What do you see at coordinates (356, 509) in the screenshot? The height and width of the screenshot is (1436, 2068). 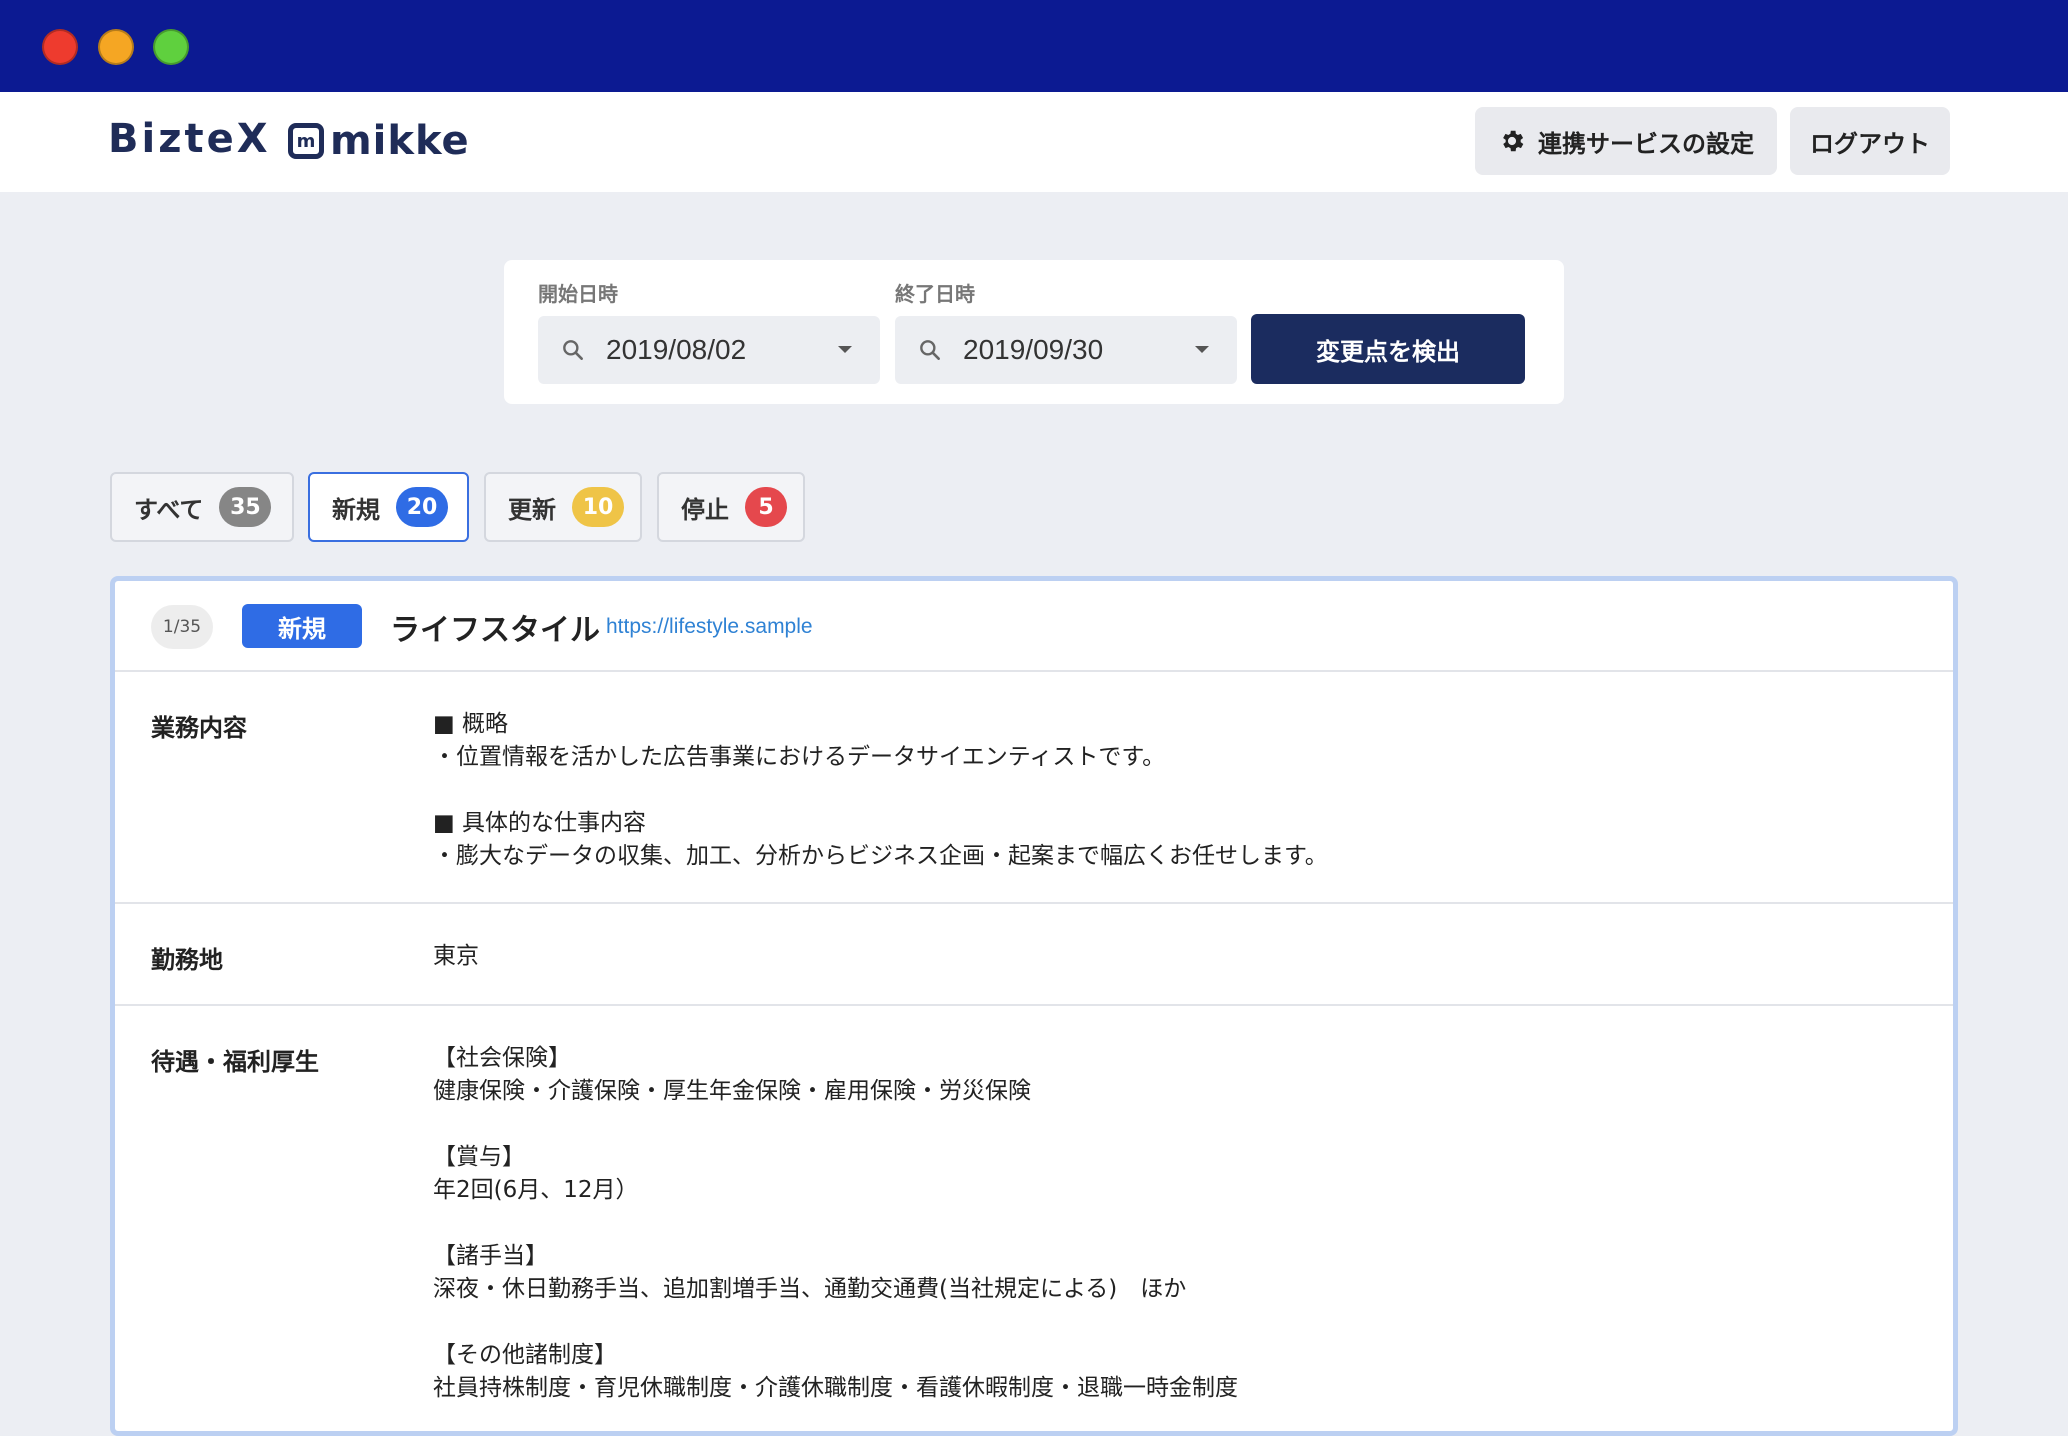 I see `tab-new-label: 新規` at bounding box center [356, 509].